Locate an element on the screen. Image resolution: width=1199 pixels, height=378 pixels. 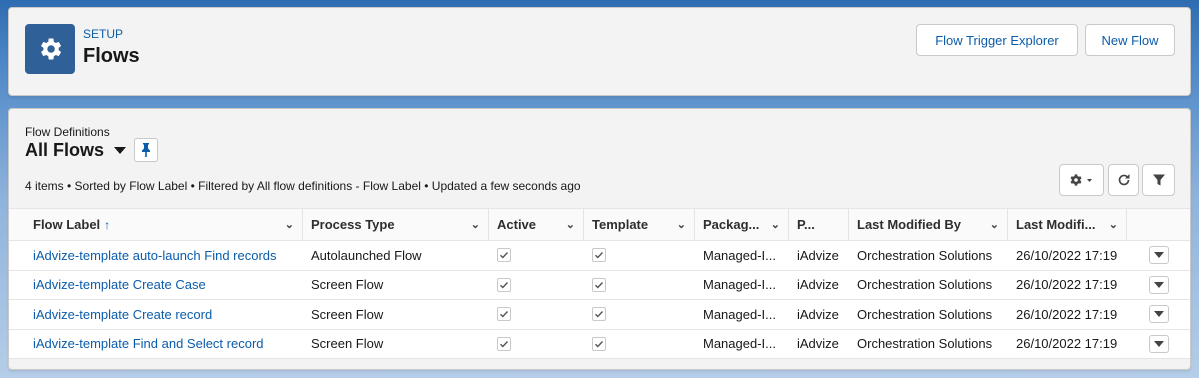
column-header-package: Packag... ⌄ is located at coordinates (742, 224).